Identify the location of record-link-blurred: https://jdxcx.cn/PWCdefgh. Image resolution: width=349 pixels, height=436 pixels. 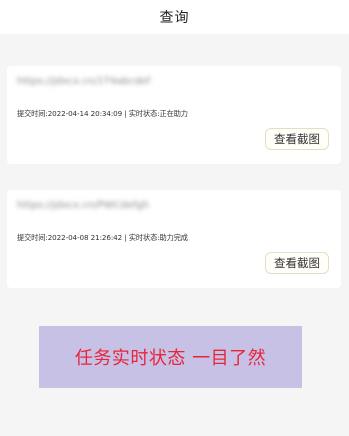
(83, 205).